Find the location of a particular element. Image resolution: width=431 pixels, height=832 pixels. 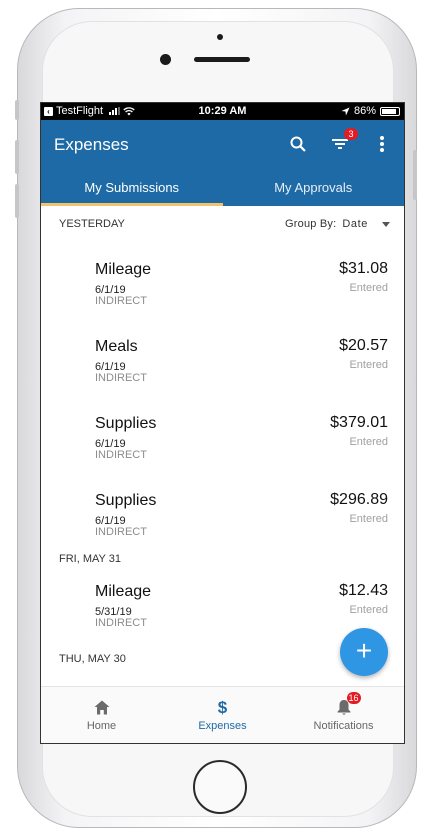

filter-icon is located at coordinates (340, 144).